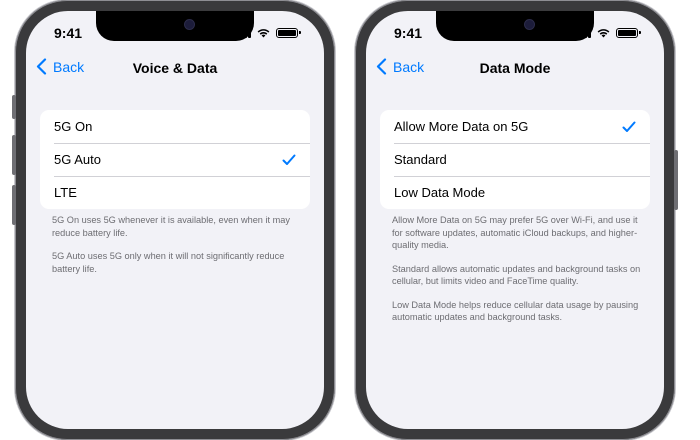 This screenshot has width=700, height=440. Describe the element at coordinates (461, 126) in the screenshot. I see `option-label: Allow More Data on 5G` at that location.